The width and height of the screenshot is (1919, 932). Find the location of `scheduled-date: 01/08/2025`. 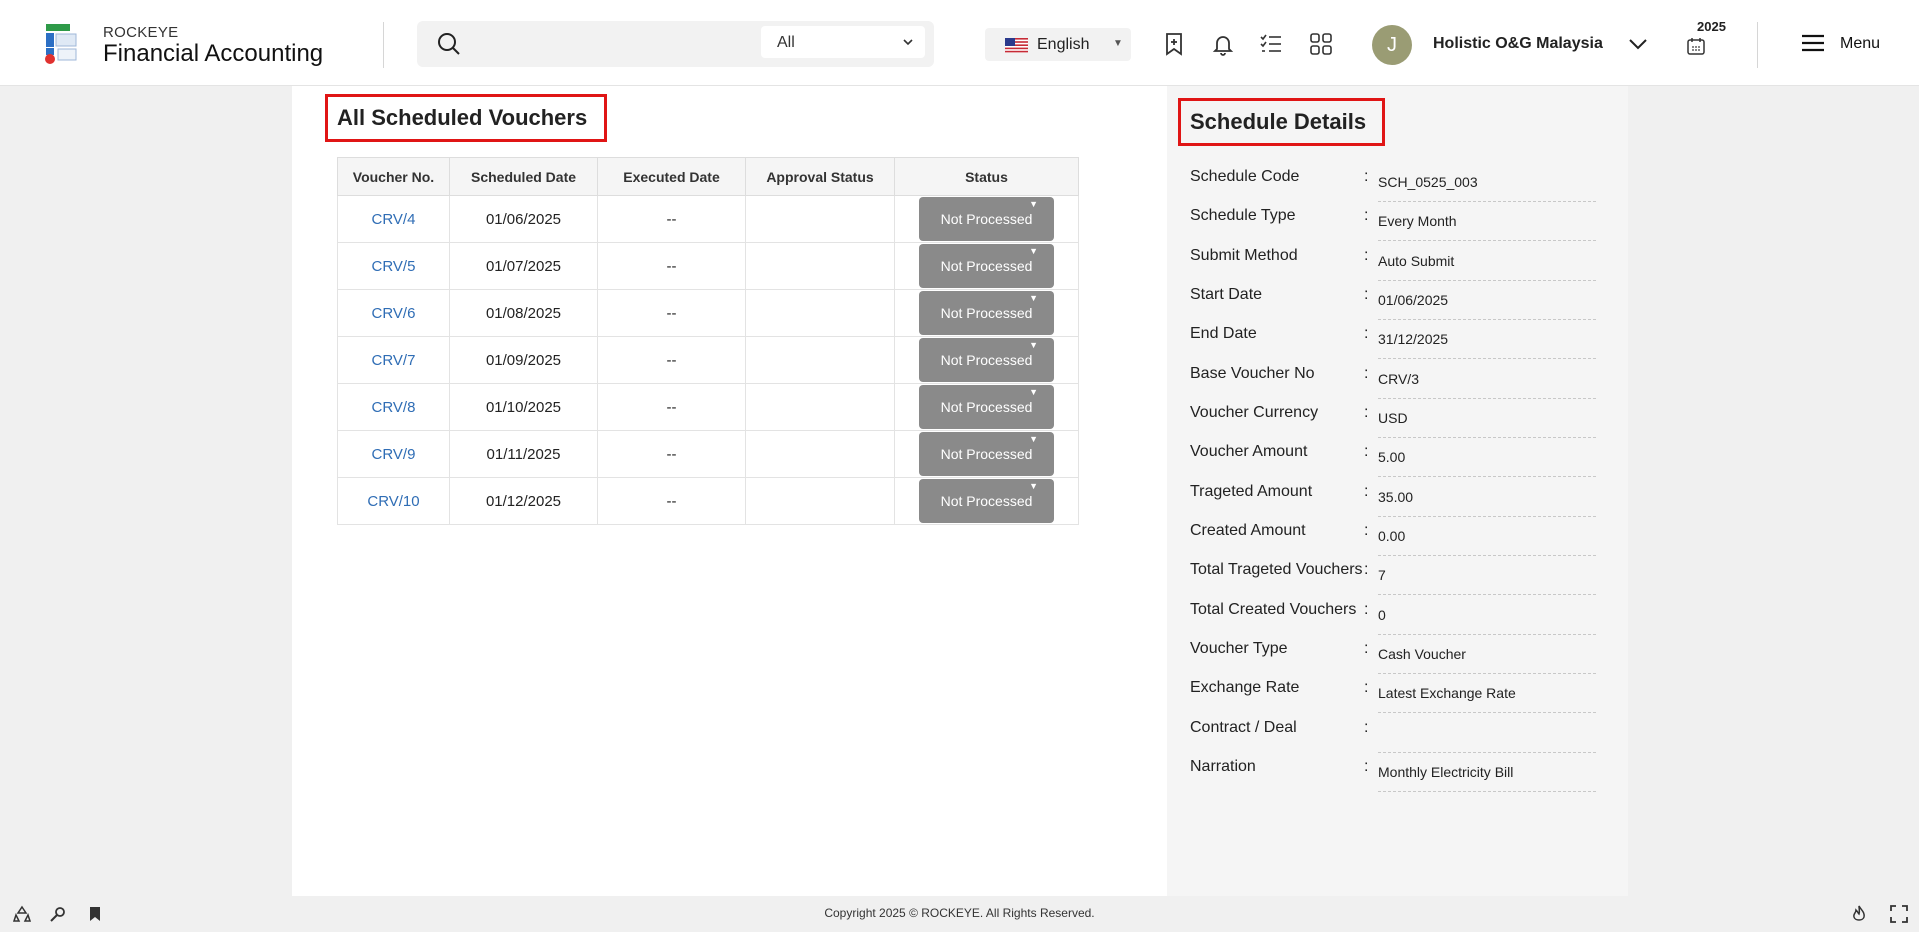

scheduled-date: 01/08/2025 is located at coordinates (523, 313).